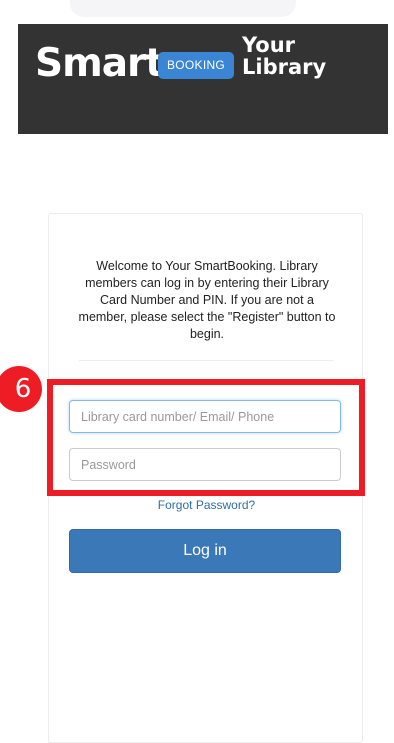  Describe the element at coordinates (21, 389) in the screenshot. I see `step-number-badge: 6` at that location.